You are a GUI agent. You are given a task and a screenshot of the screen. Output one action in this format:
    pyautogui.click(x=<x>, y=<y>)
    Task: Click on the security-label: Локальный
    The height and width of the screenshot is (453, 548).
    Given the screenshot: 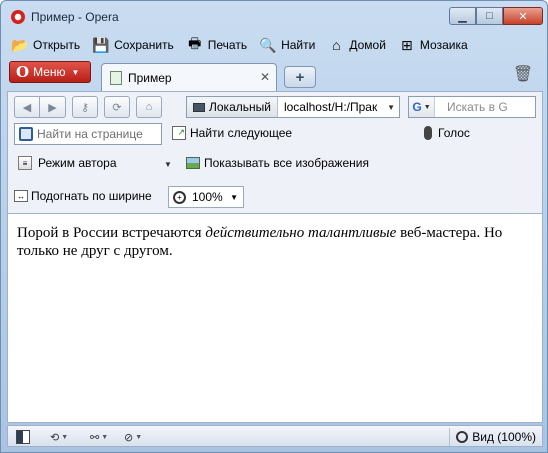 What is the action you would take?
    pyautogui.click(x=240, y=107)
    